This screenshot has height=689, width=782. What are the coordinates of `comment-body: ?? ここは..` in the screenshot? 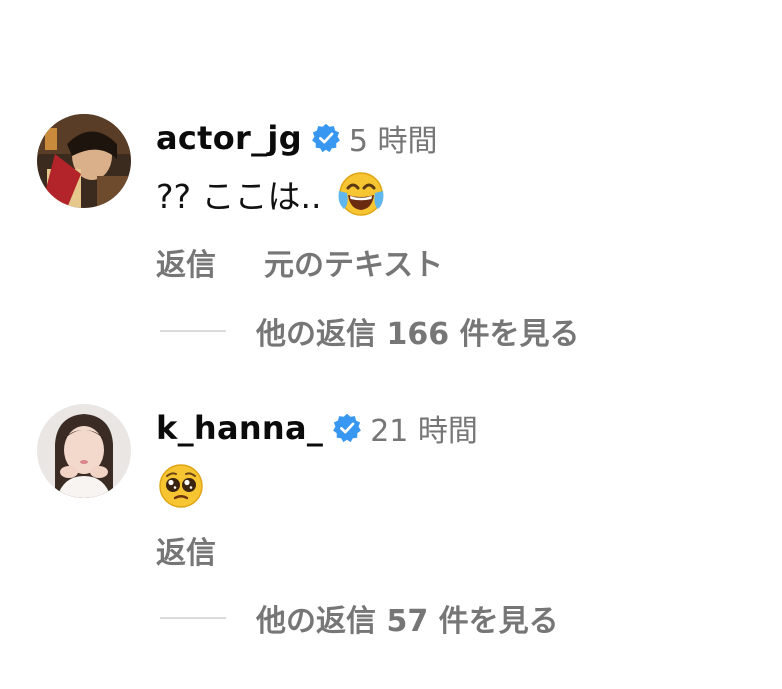 It's located at (271, 194).